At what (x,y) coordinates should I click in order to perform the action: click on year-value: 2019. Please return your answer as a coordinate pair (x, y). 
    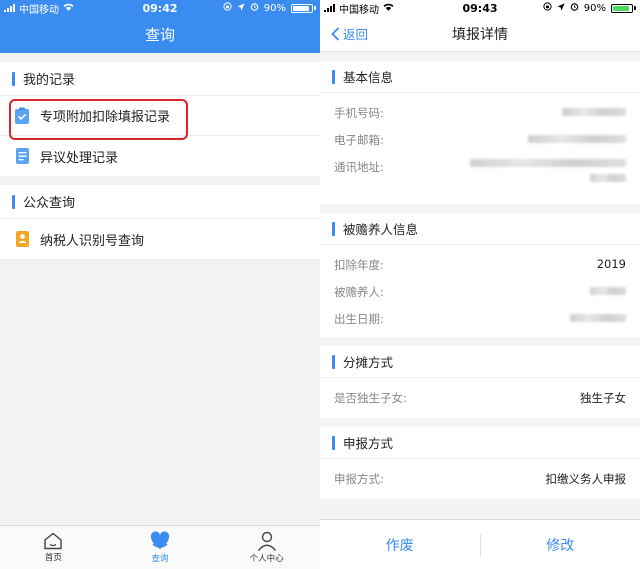
    Looking at the image, I should click on (611, 264).